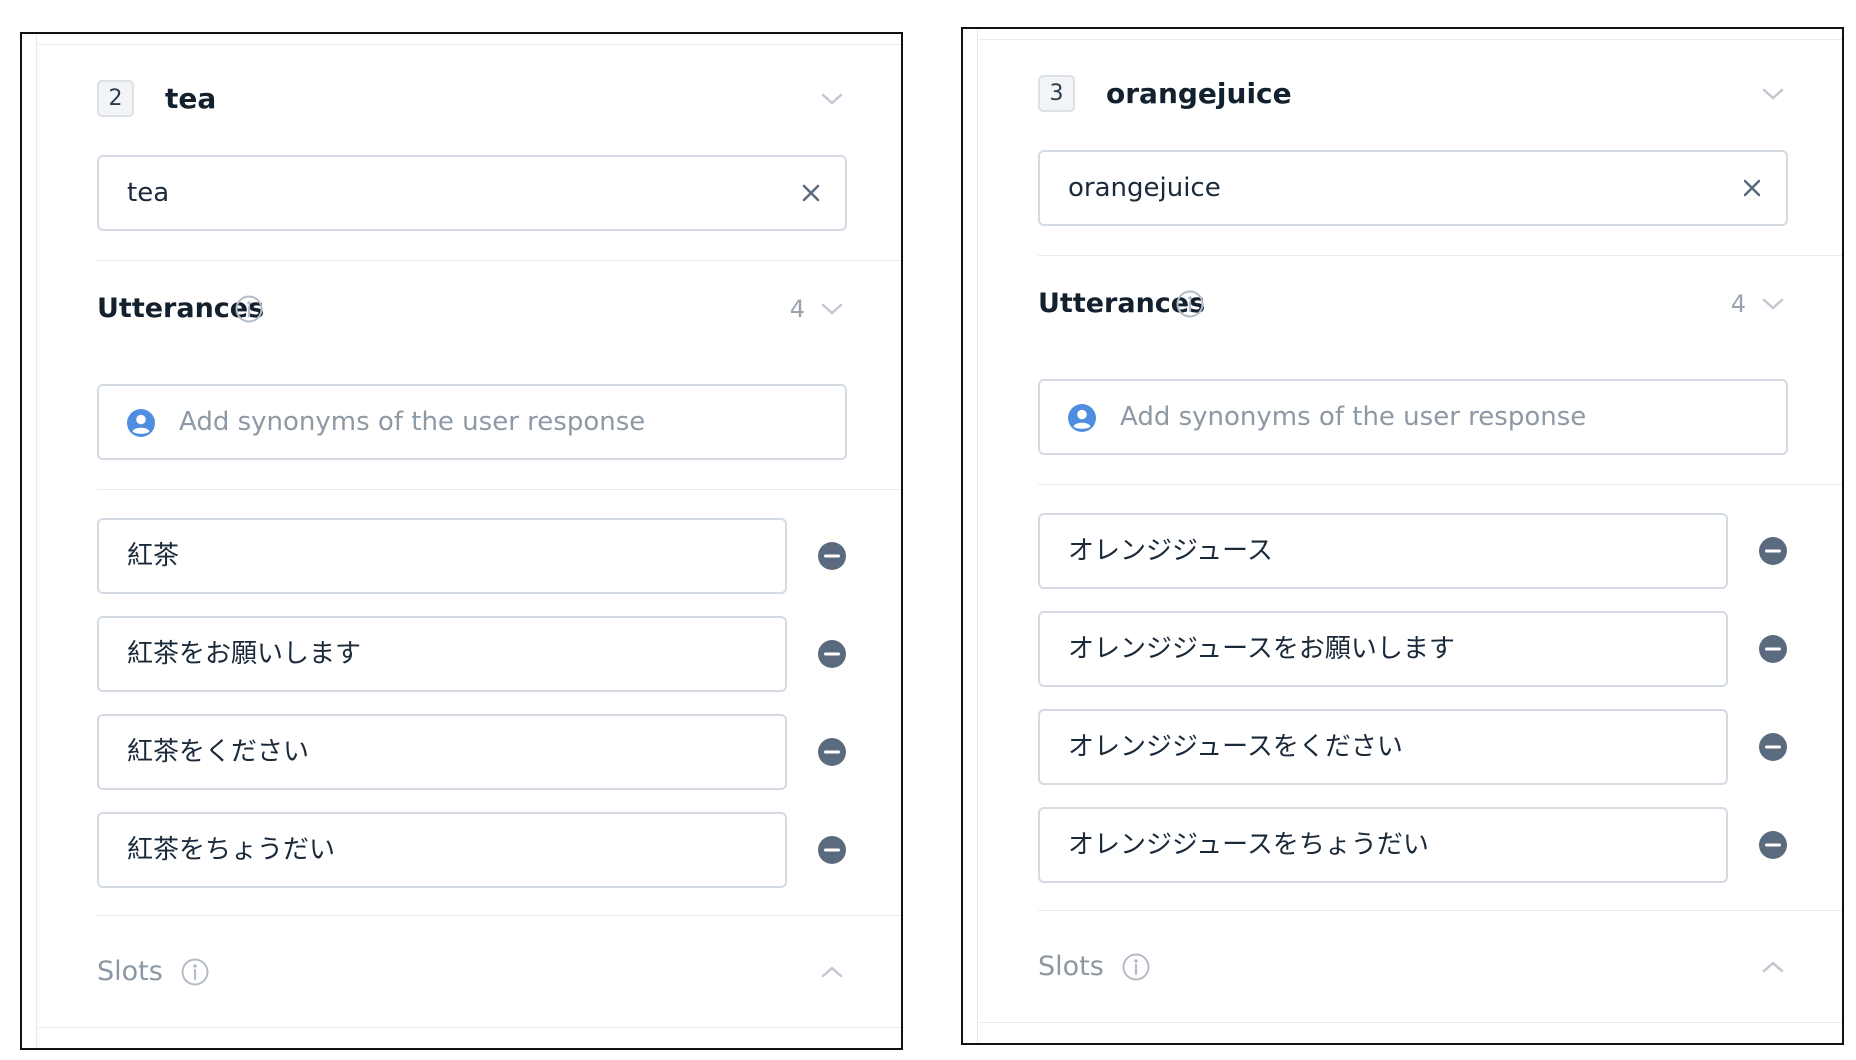 This screenshot has width=1856, height=1060. I want to click on utterance-row: 紅茶をお願いします, so click(472, 654).